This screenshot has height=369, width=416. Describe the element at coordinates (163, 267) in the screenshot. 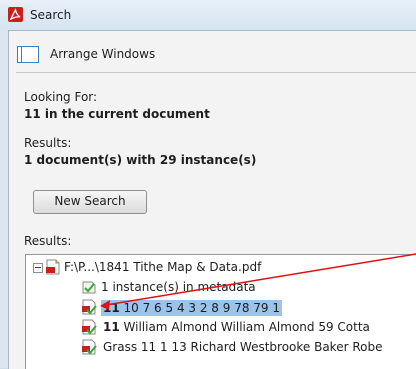

I see `document-path: F:\P...\1841 Tithe Map & Data.pdf` at that location.